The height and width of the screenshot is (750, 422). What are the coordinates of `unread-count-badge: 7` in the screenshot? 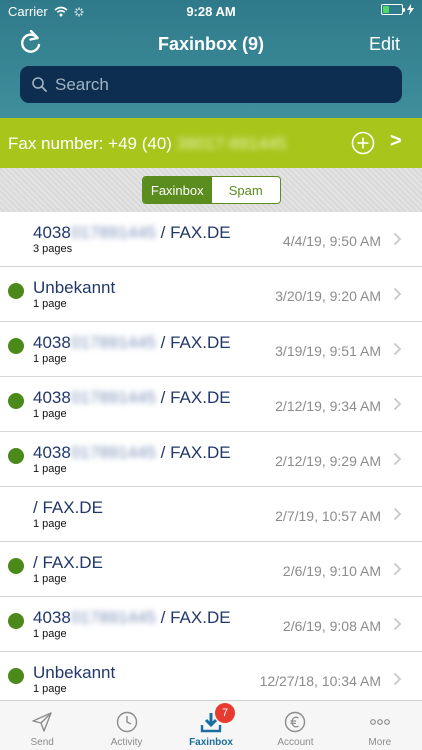 It's located at (225, 713).